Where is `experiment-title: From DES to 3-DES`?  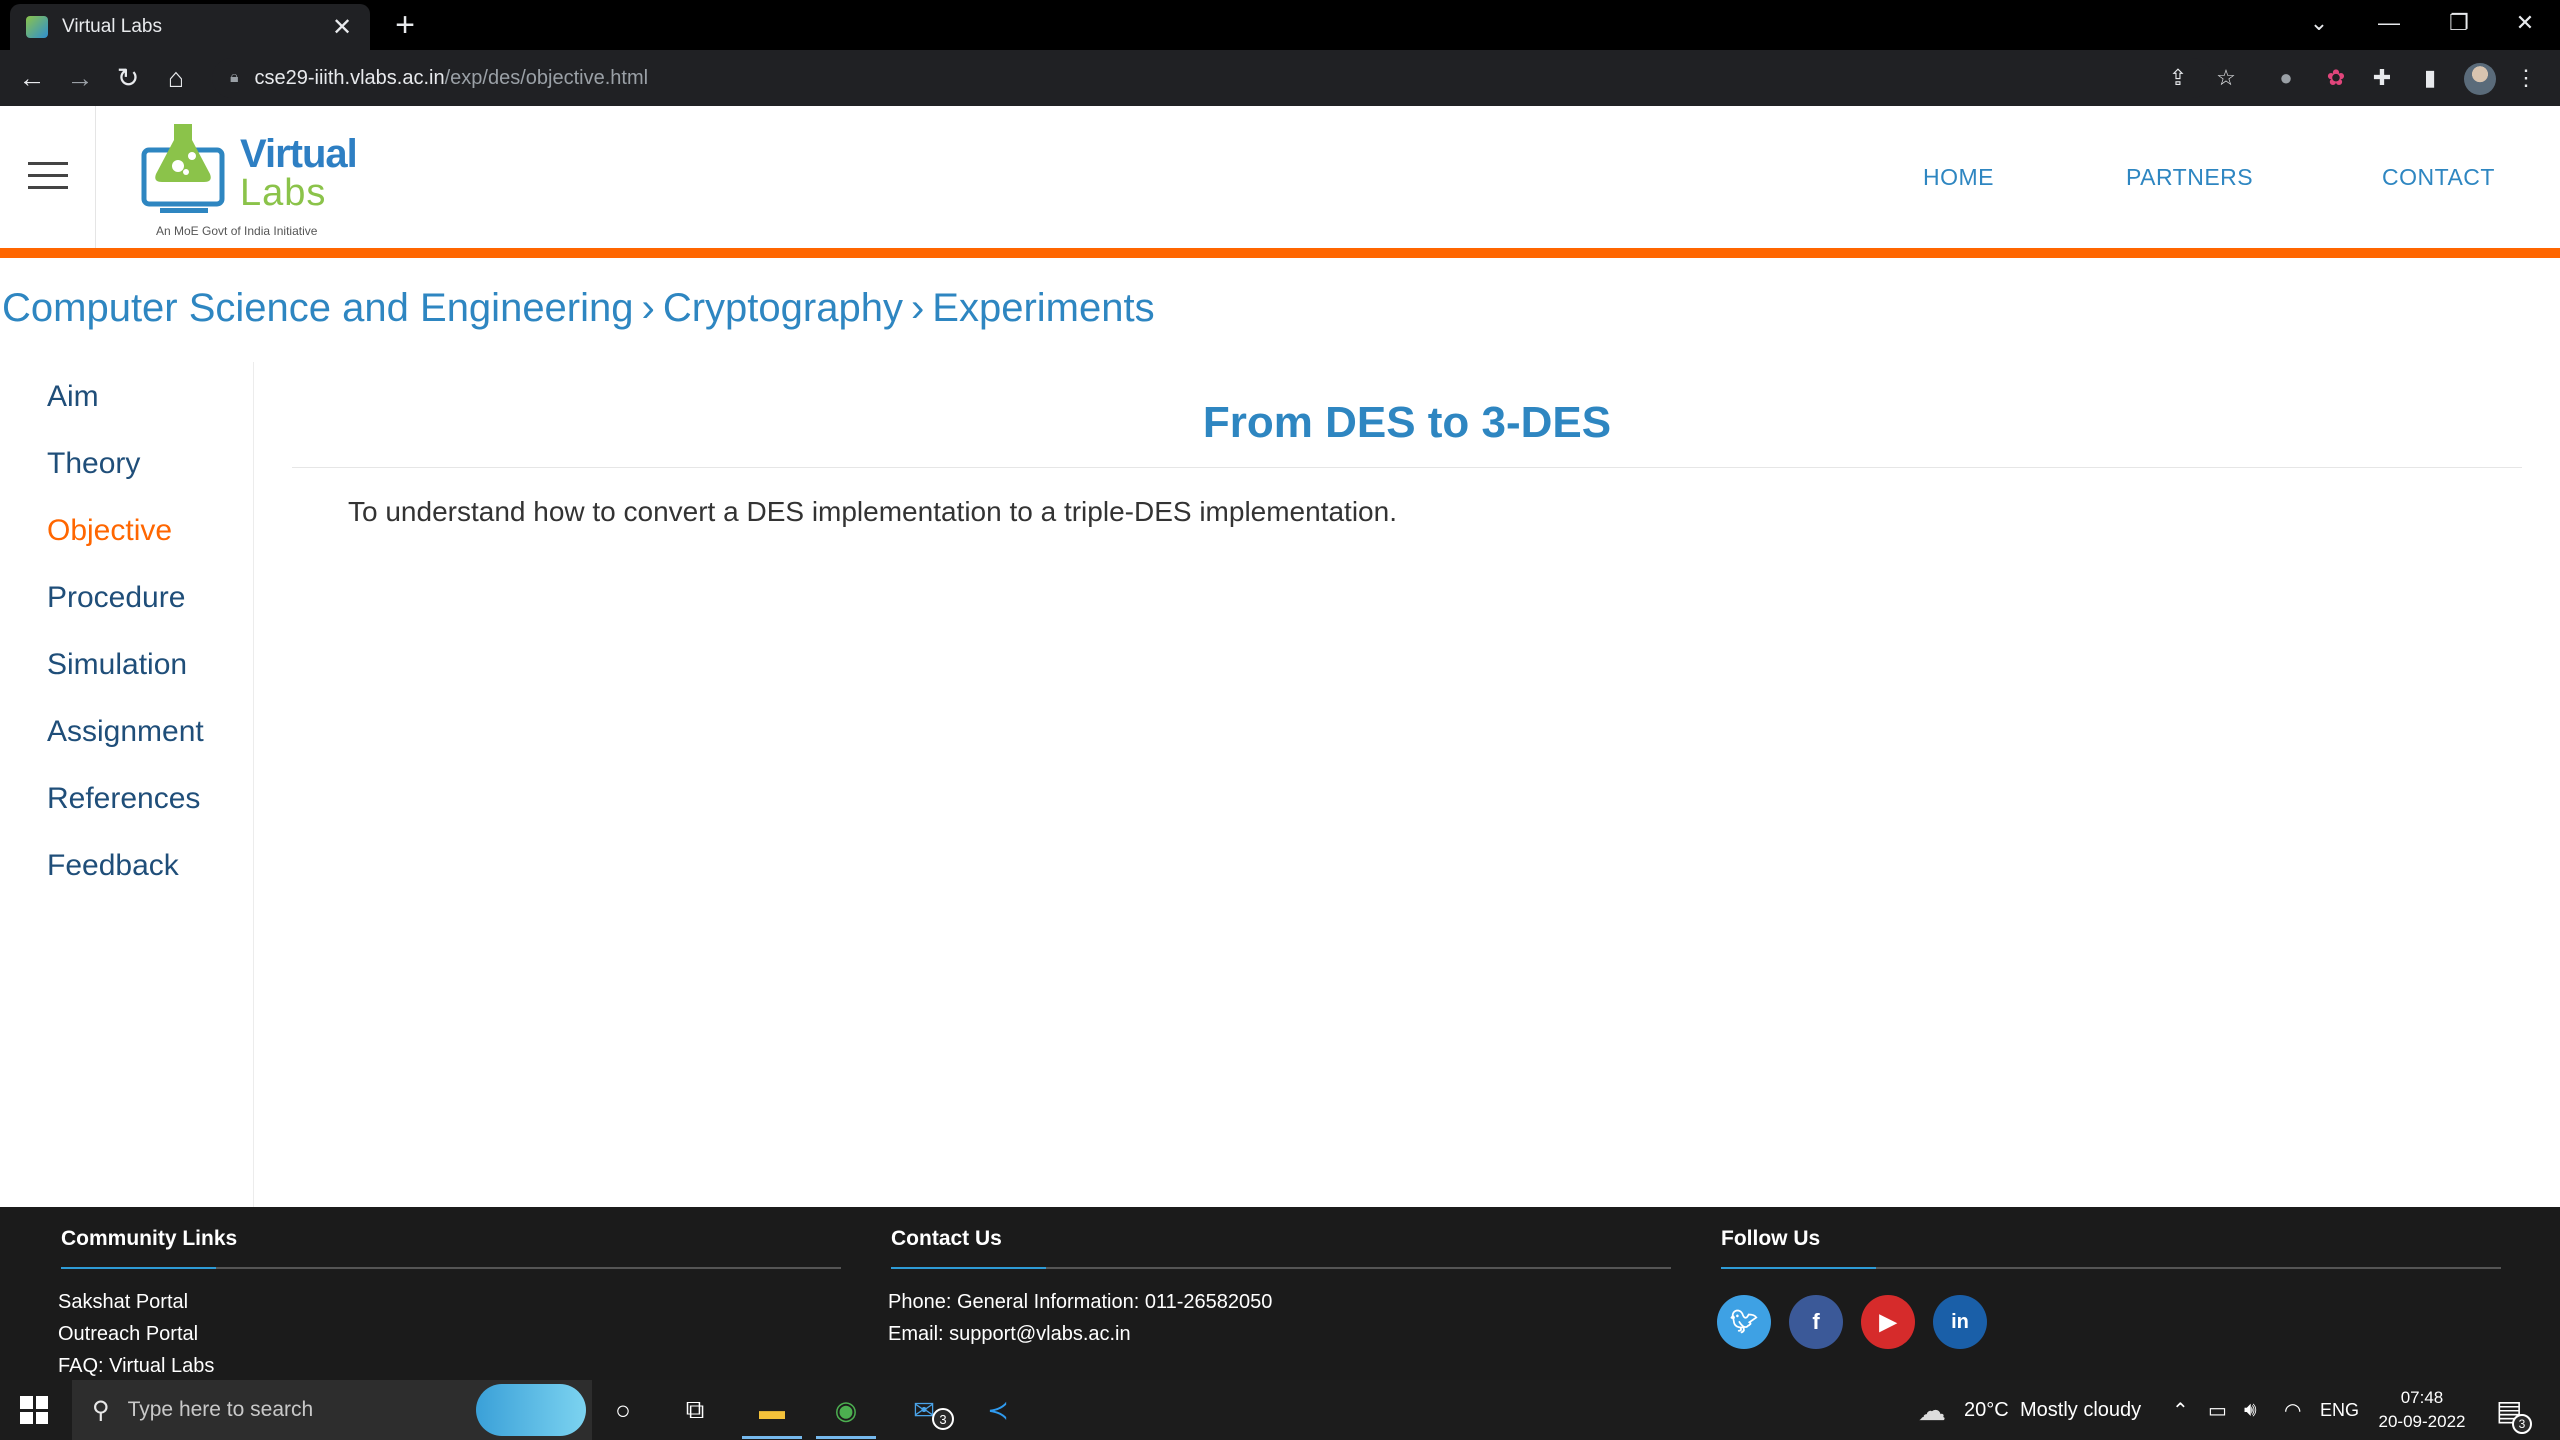
experiment-title: From DES to 3-DES is located at coordinates (1407, 422).